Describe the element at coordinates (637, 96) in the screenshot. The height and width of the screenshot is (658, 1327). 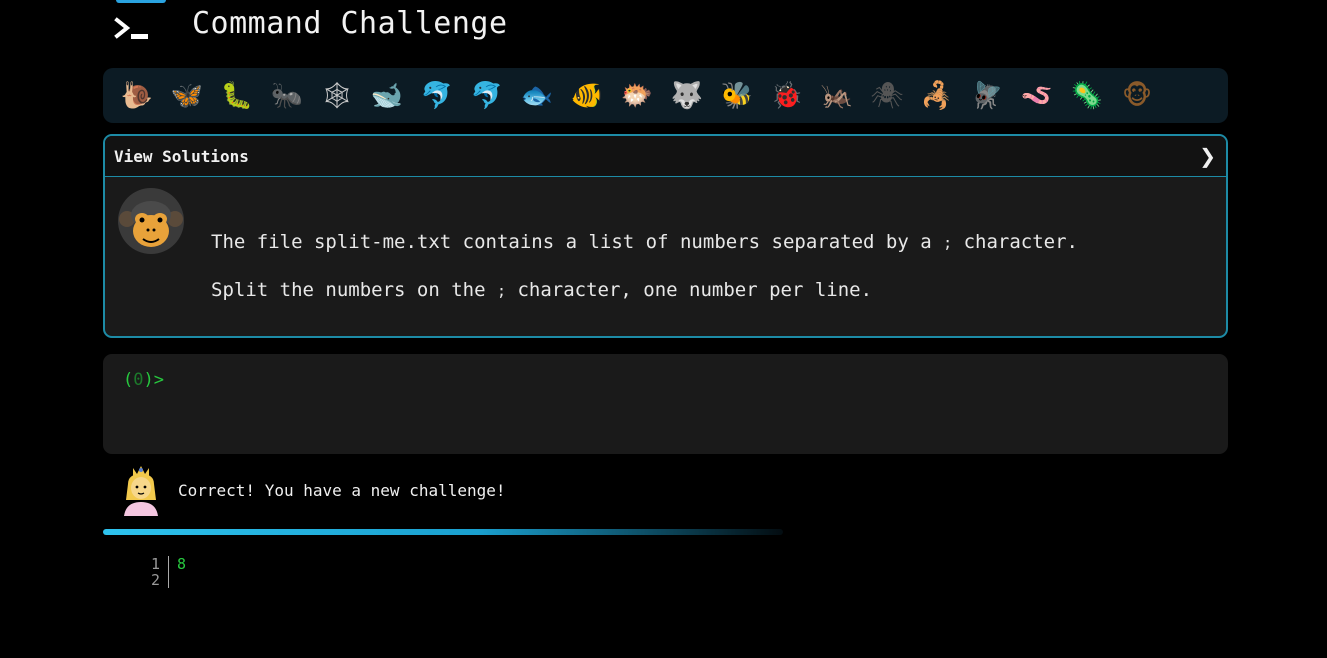
I see `blowfish-icon: 🐡` at that location.